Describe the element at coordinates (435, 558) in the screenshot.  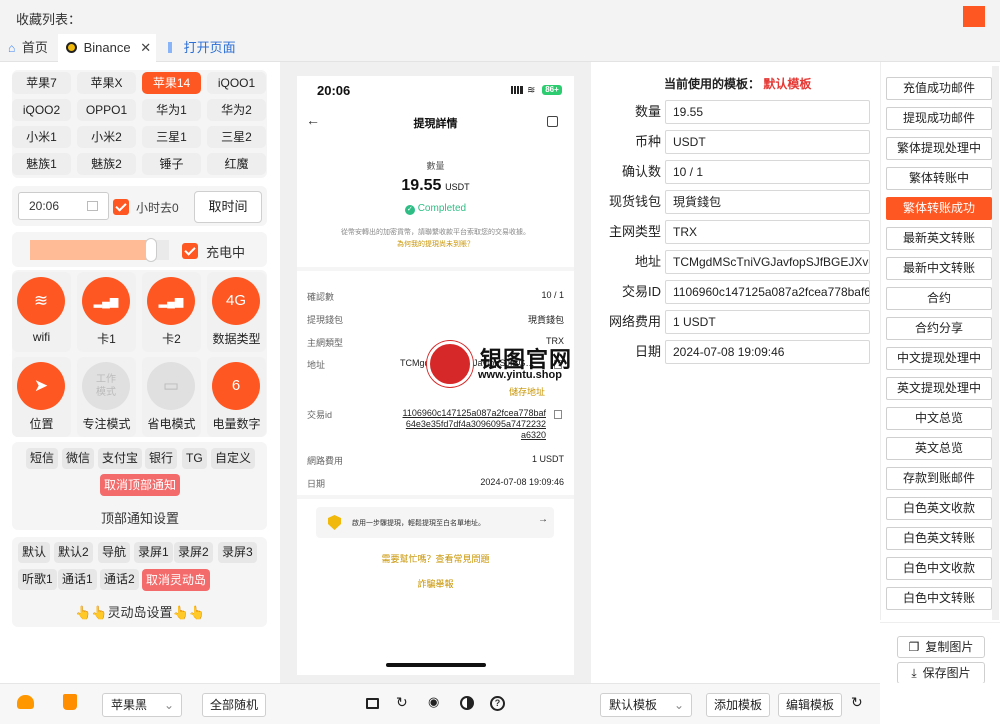
I see `help-link: 需要幫忙嗎？查看常見問題` at that location.